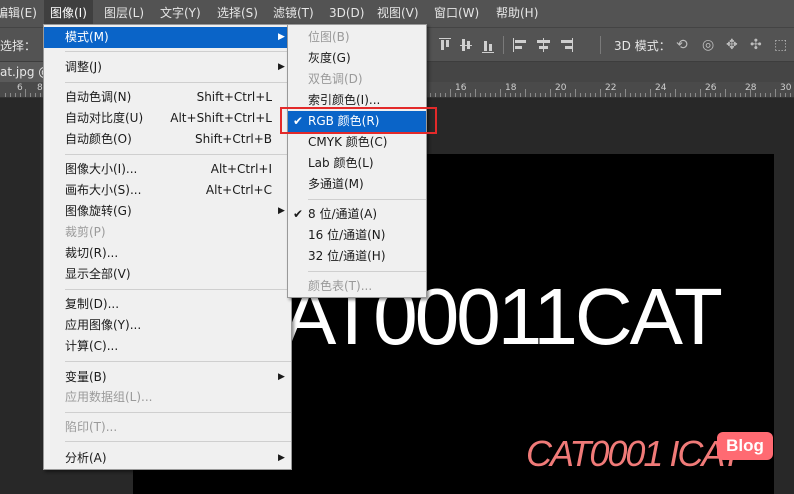  Describe the element at coordinates (347, 256) in the screenshot. I see `menu-item-label: 32 位/通道(H)` at that location.